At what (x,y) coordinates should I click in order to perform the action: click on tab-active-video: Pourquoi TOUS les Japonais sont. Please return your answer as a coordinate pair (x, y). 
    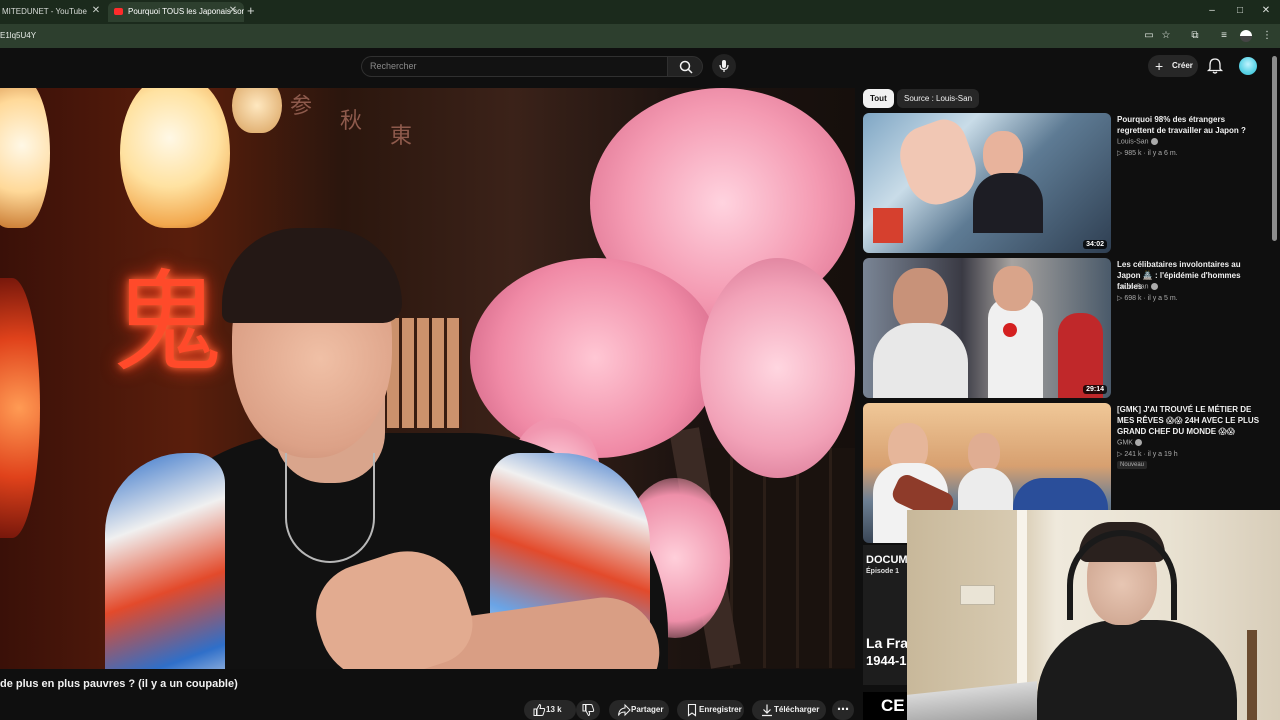
    Looking at the image, I should click on (176, 12).